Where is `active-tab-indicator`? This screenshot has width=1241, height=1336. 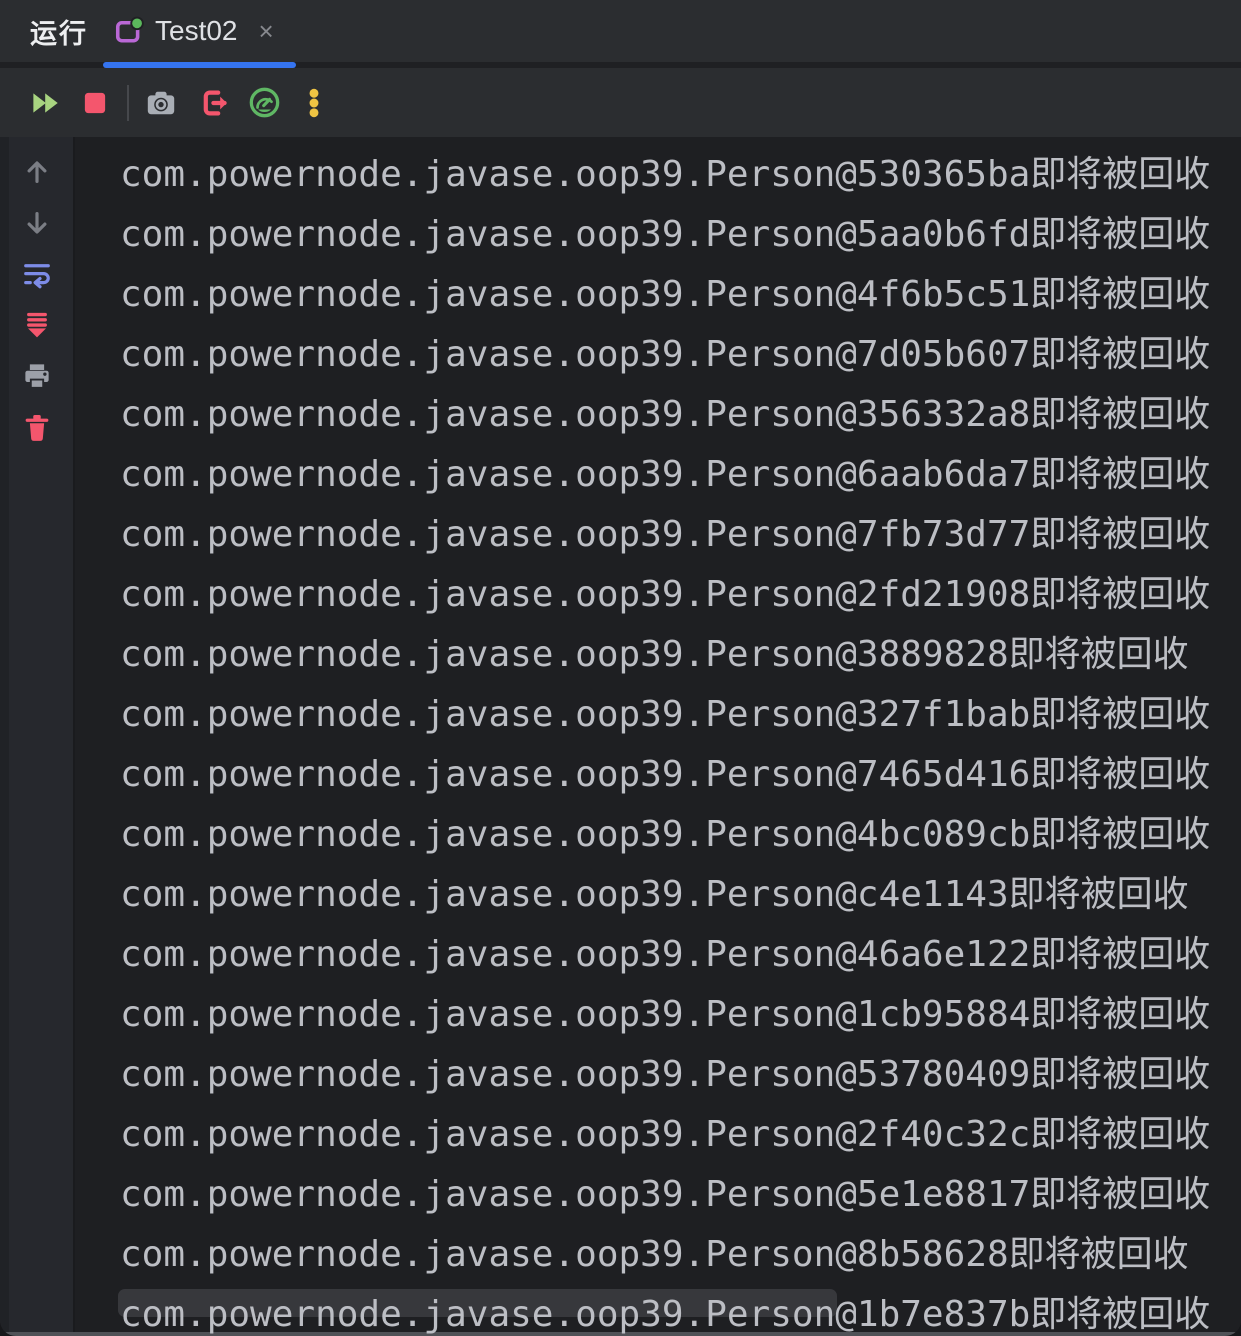 active-tab-indicator is located at coordinates (199, 65).